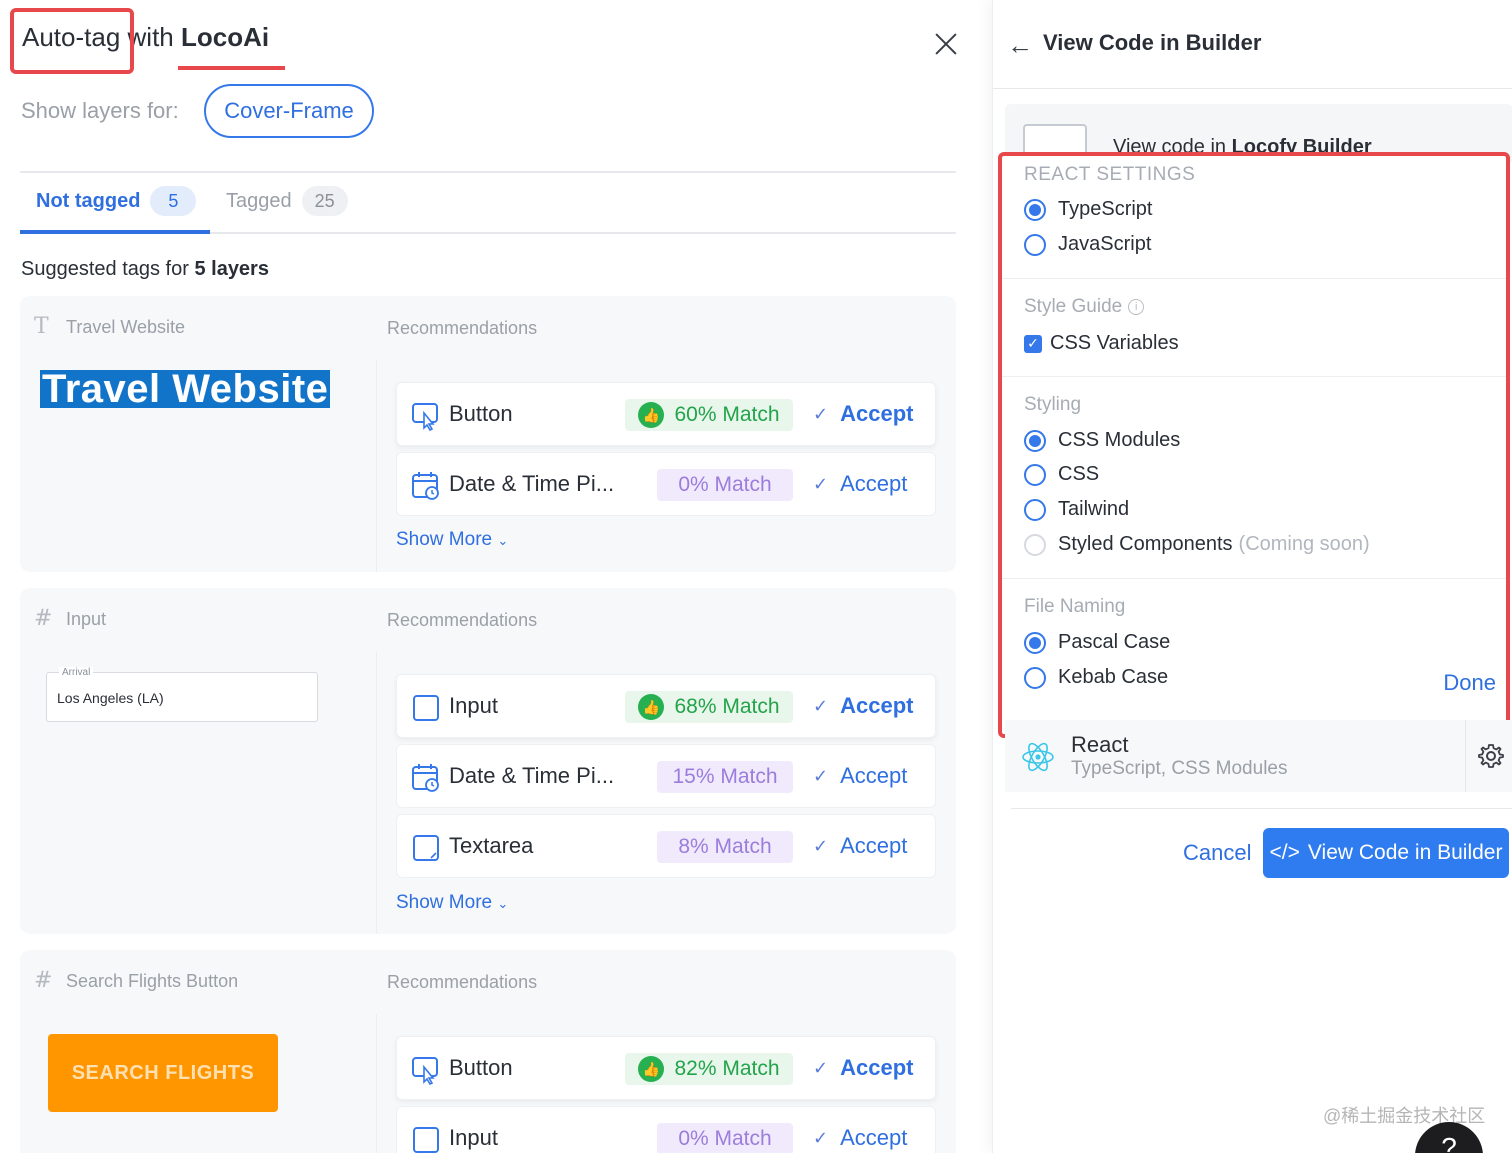  What do you see at coordinates (163, 1073) in the screenshot?
I see `layer-preview: SEARCH FLIGHTS` at bounding box center [163, 1073].